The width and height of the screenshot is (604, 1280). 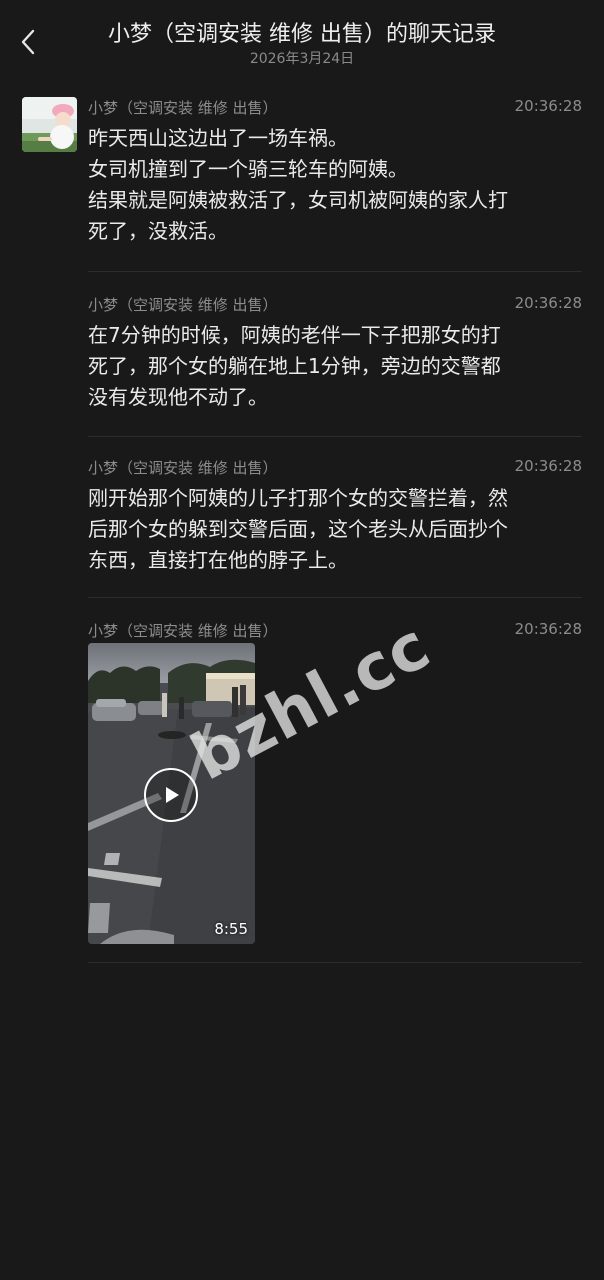 I want to click on video-message: 8:55, so click(x=171, y=793).